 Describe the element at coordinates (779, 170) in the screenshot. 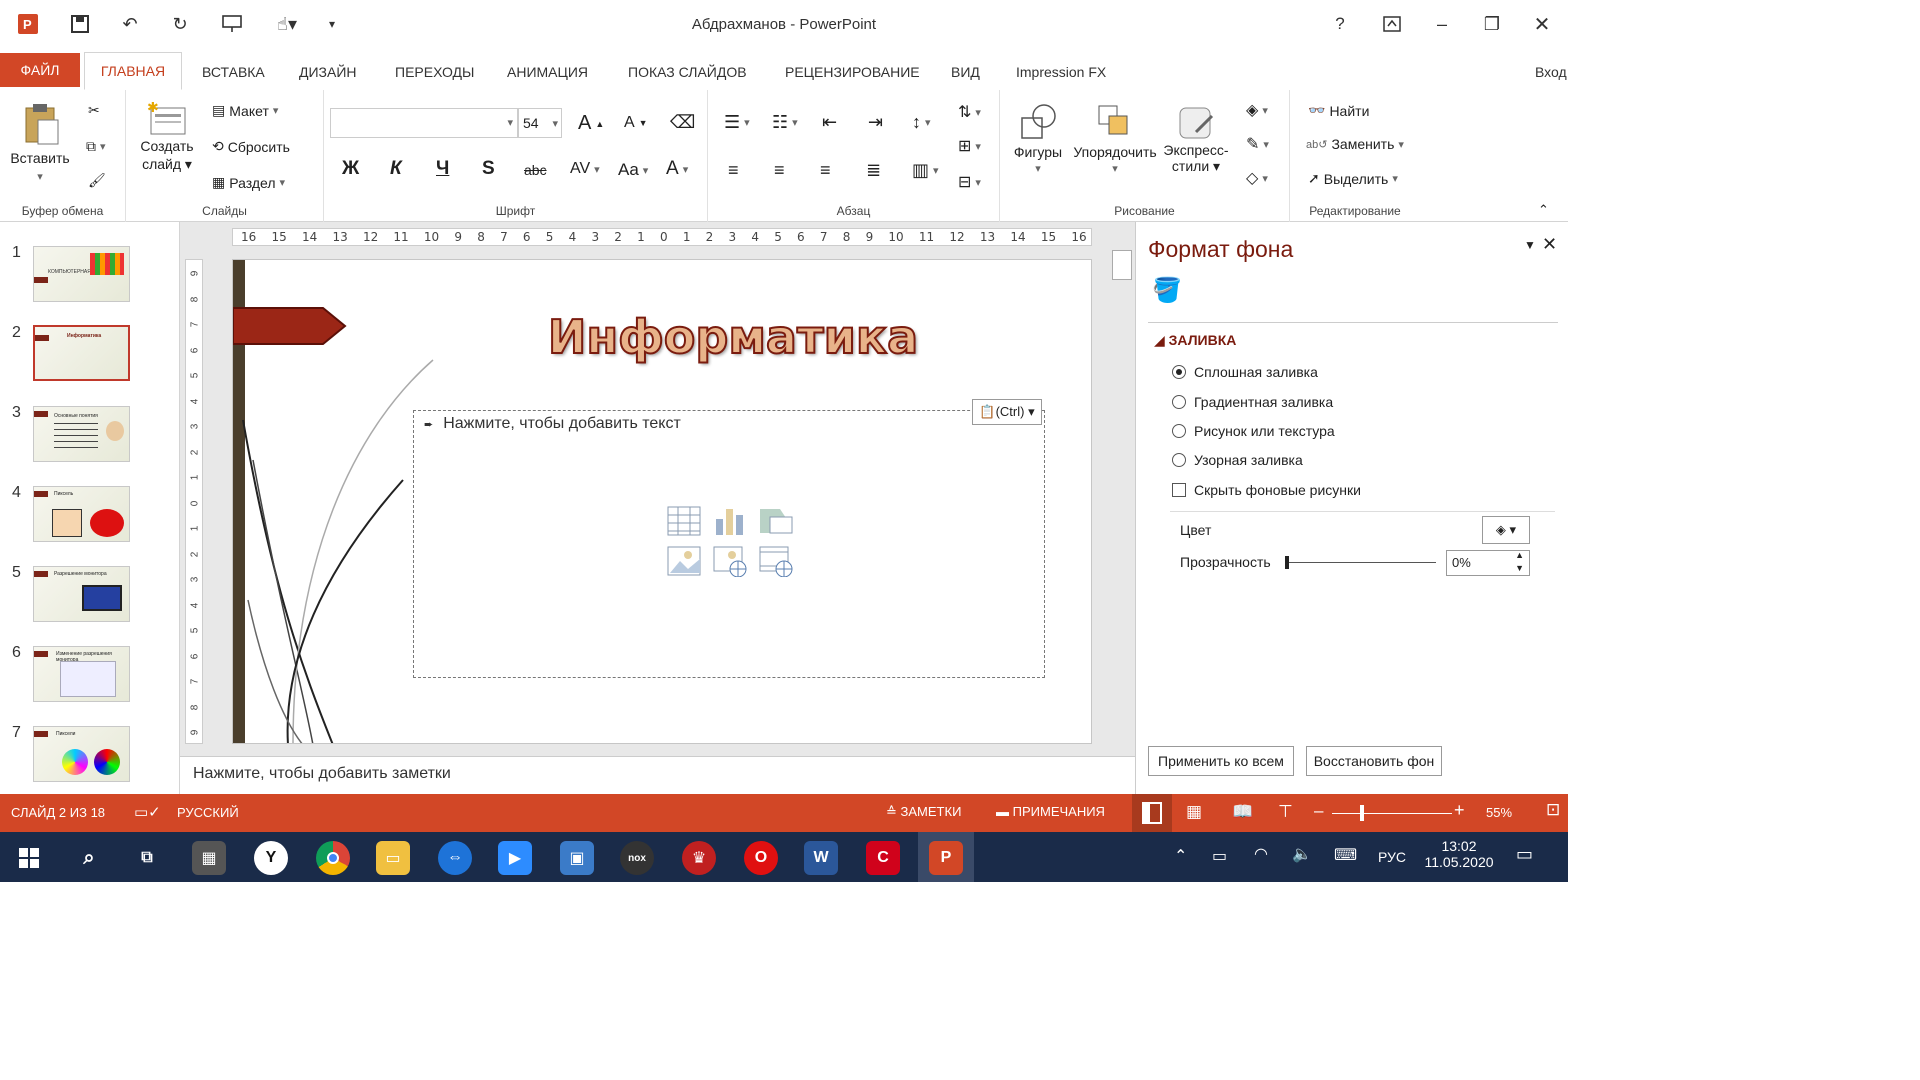

I see `align-center-icon: ≡` at that location.